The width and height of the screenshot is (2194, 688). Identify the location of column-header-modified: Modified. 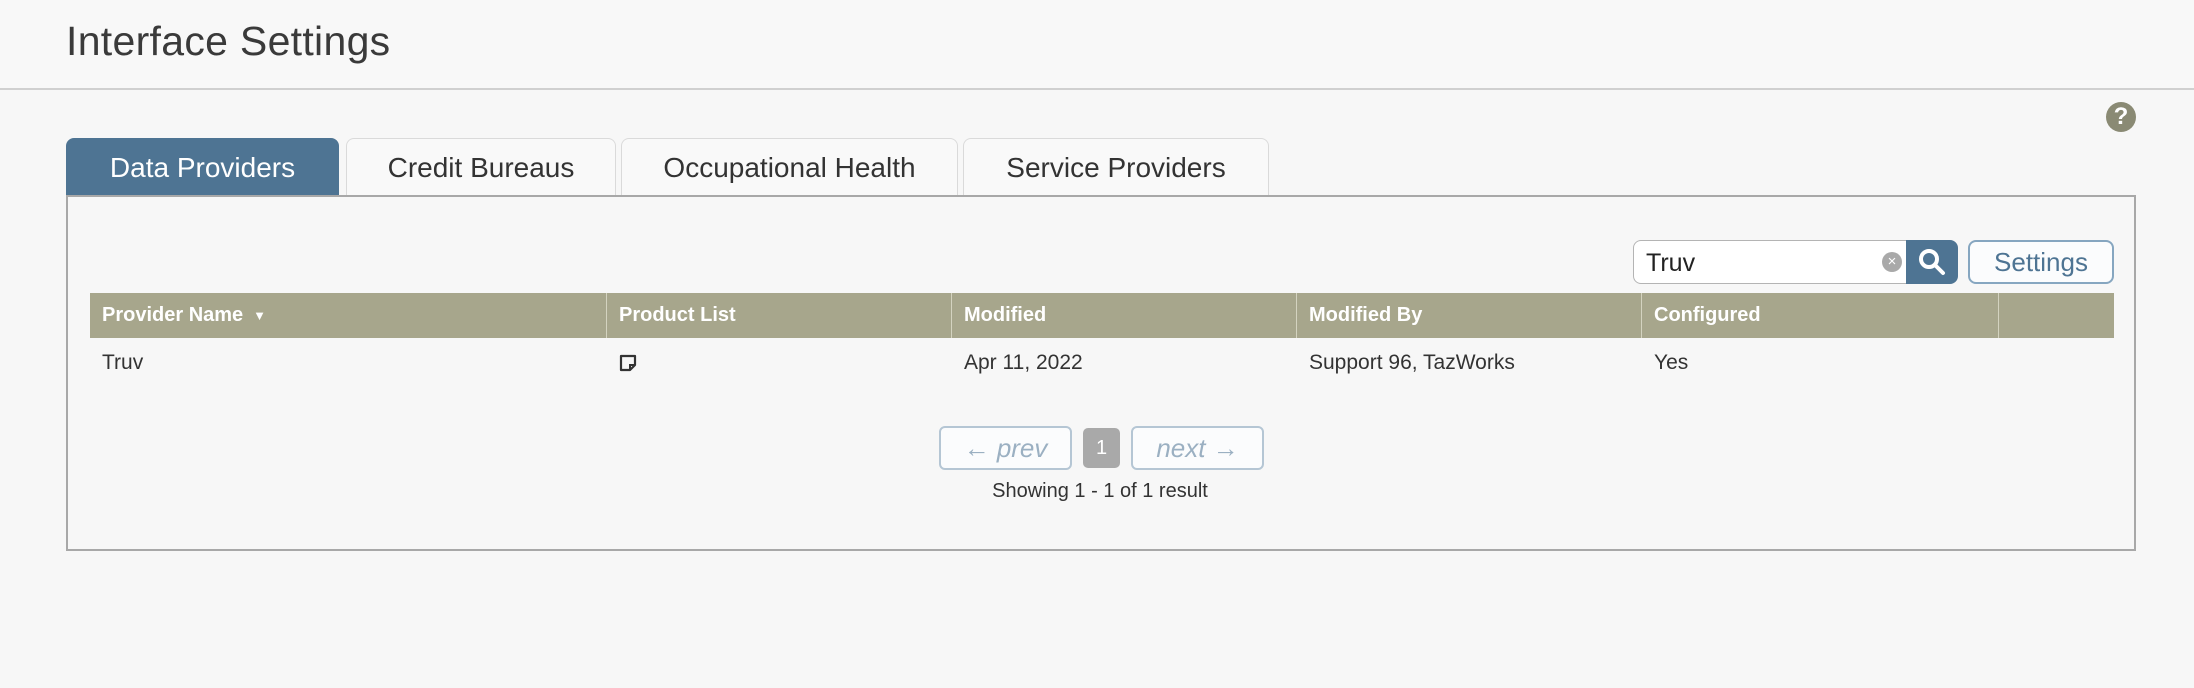
(1124, 315).